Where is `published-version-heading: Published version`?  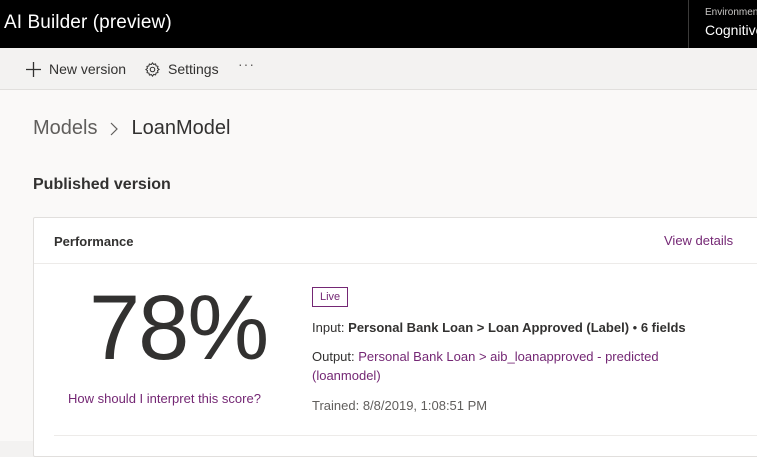 published-version-heading: Published version is located at coordinates (102, 184).